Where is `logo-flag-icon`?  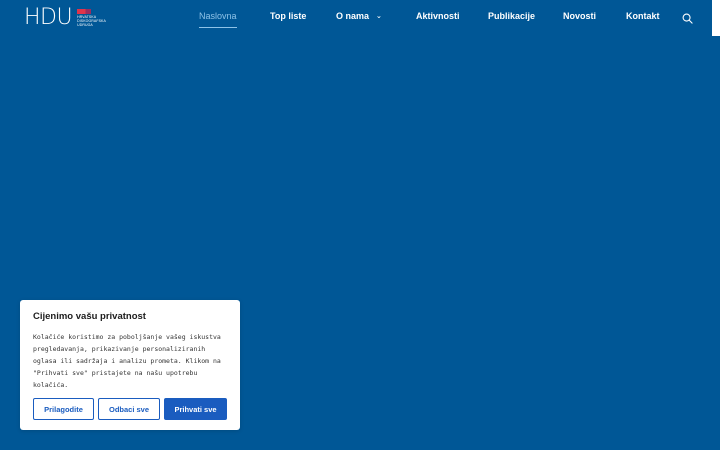 logo-flag-icon is located at coordinates (84, 11).